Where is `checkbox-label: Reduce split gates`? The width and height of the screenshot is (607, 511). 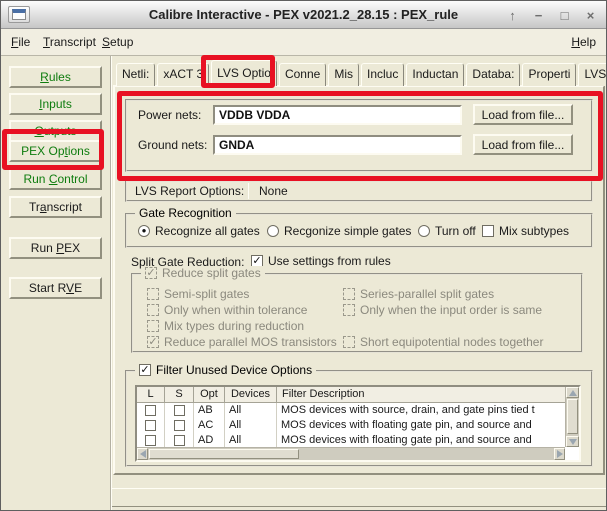 checkbox-label: Reduce split gates is located at coordinates (211, 273).